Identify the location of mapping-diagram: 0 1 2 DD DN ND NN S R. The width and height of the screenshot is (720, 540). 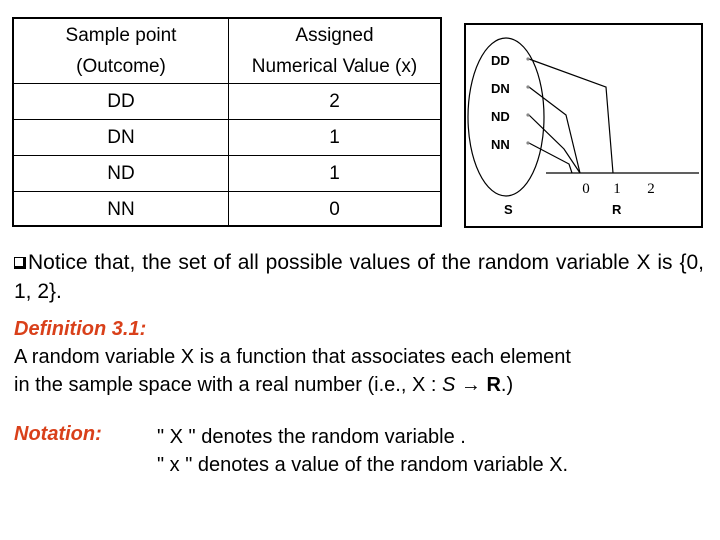
(583, 125).